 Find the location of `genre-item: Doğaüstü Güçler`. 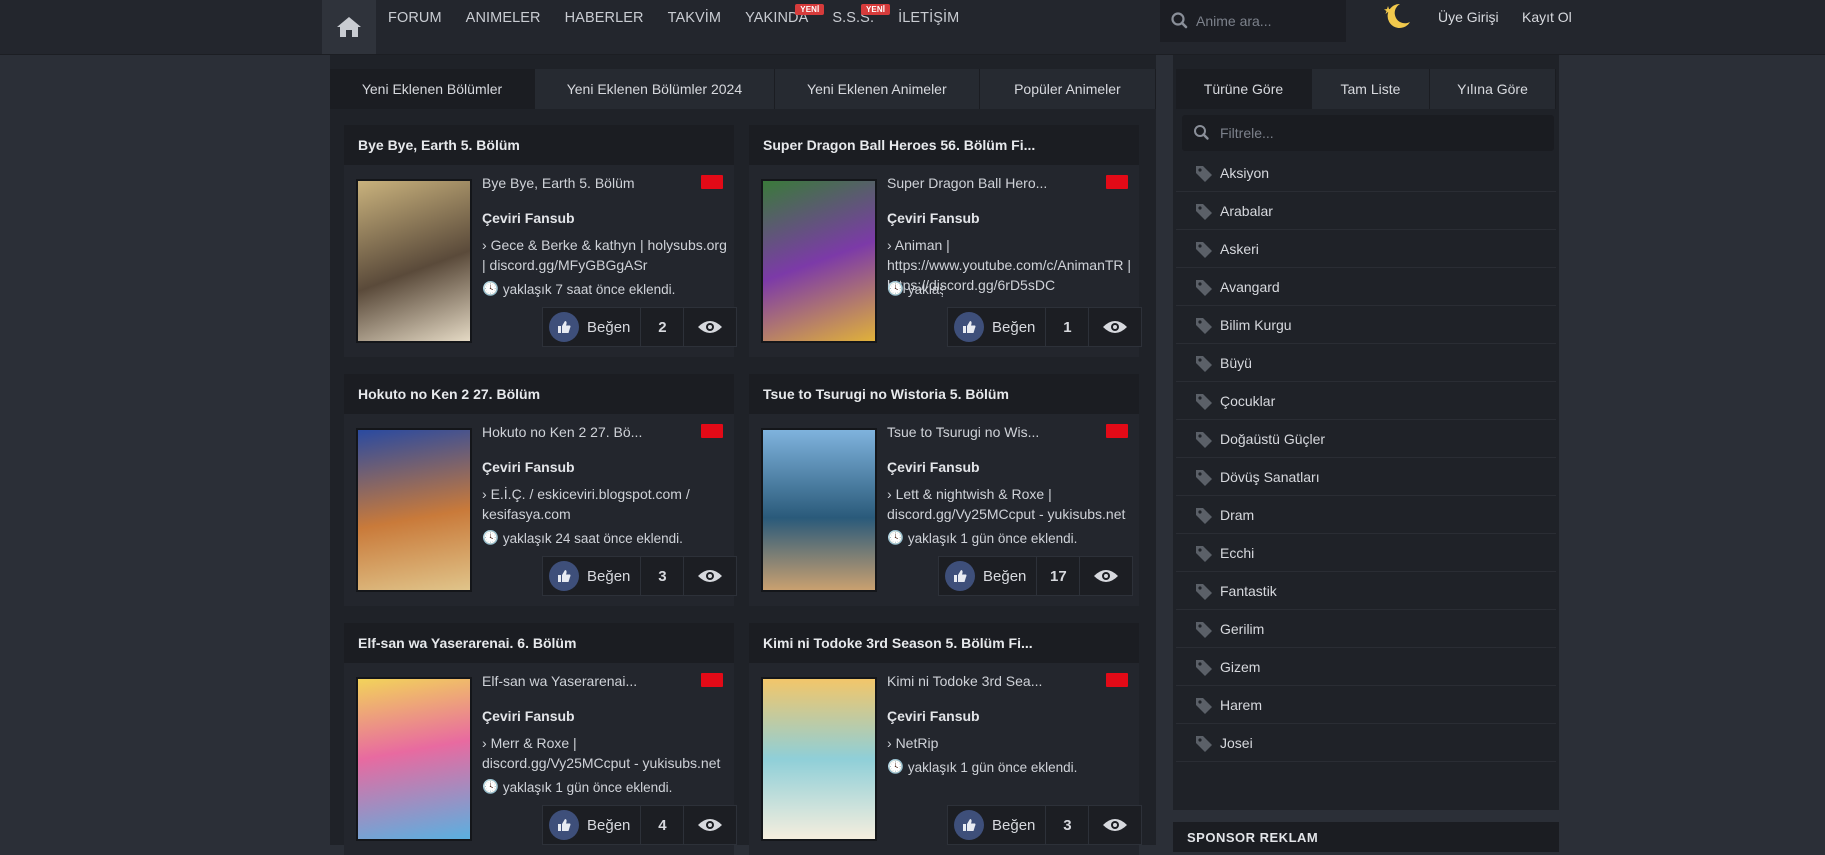

genre-item: Doğaüstü Güçler is located at coordinates (1366, 439).